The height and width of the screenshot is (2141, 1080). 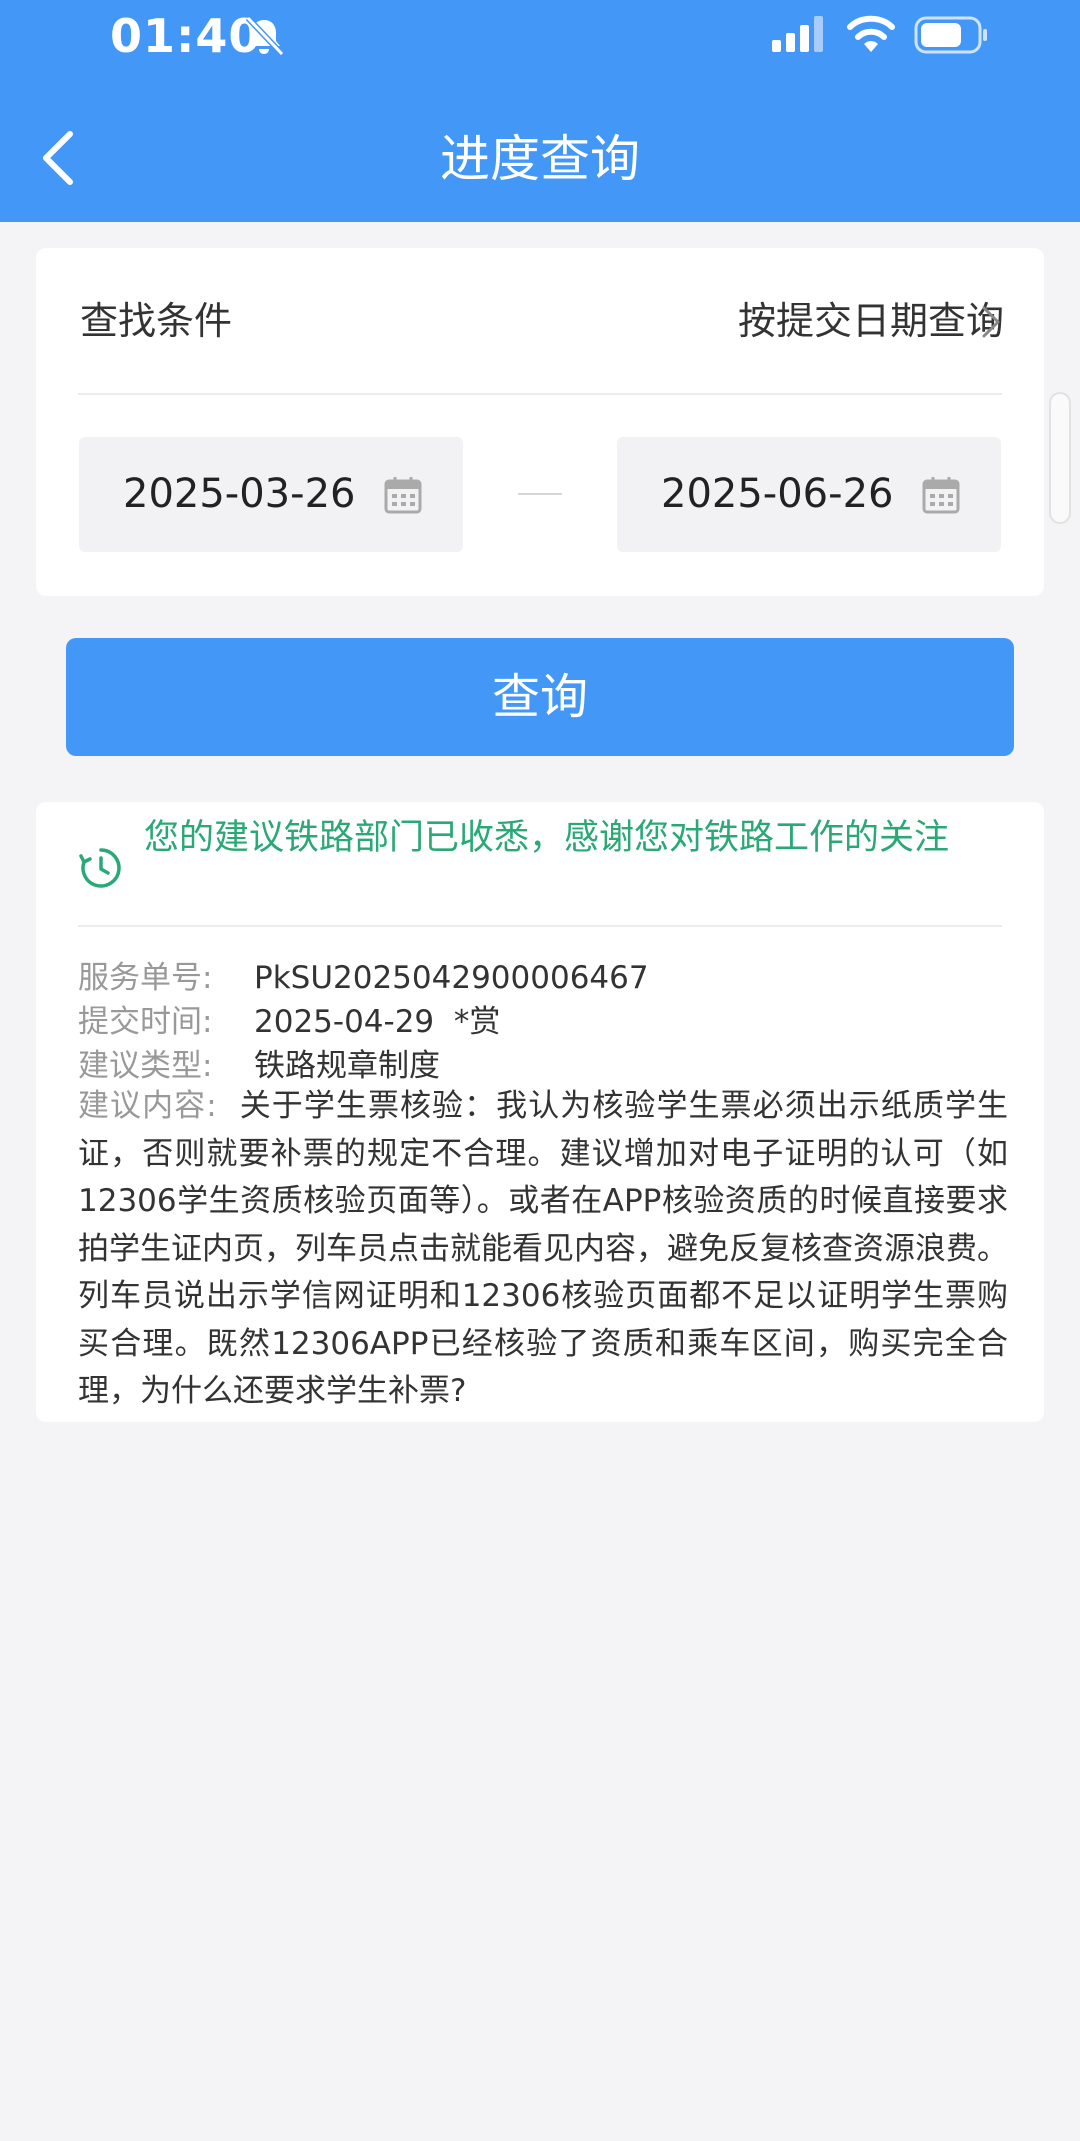 I want to click on suggestion-content-label: 建议内容:, so click(x=147, y=1106).